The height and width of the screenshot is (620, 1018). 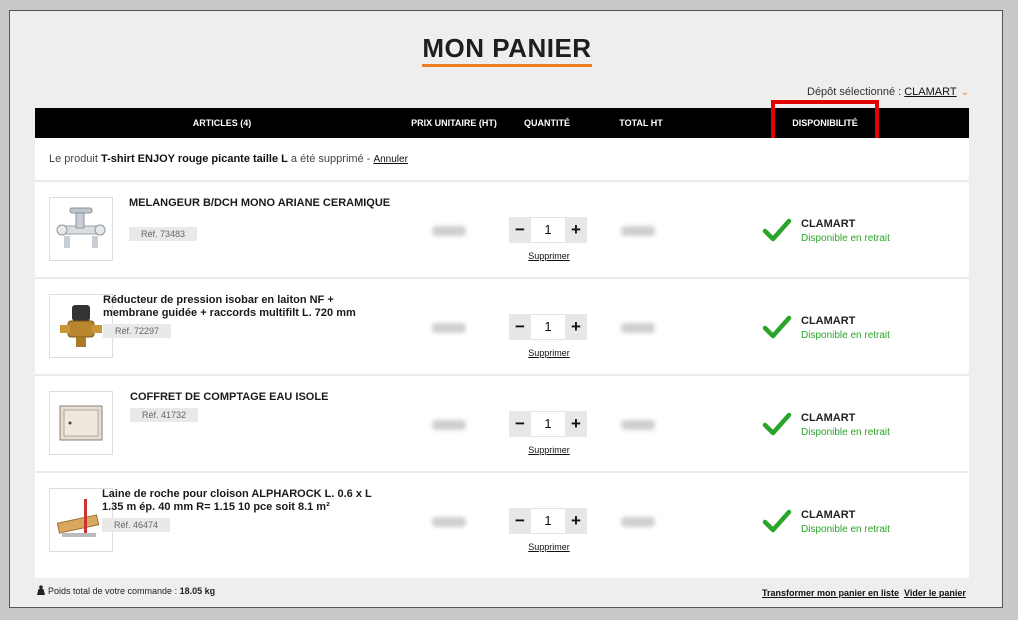 I want to click on header-quantite: QUANTITÉ, so click(x=547, y=123).